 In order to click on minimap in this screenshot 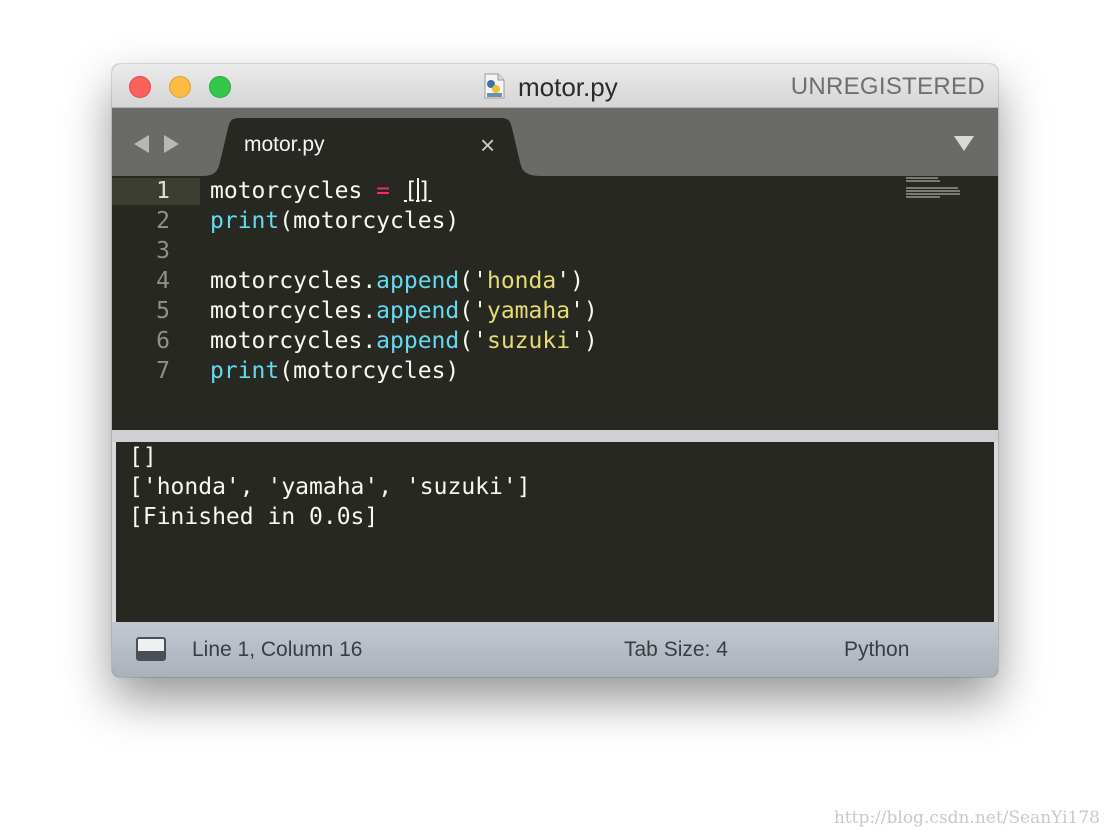, I will do `click(936, 191)`.